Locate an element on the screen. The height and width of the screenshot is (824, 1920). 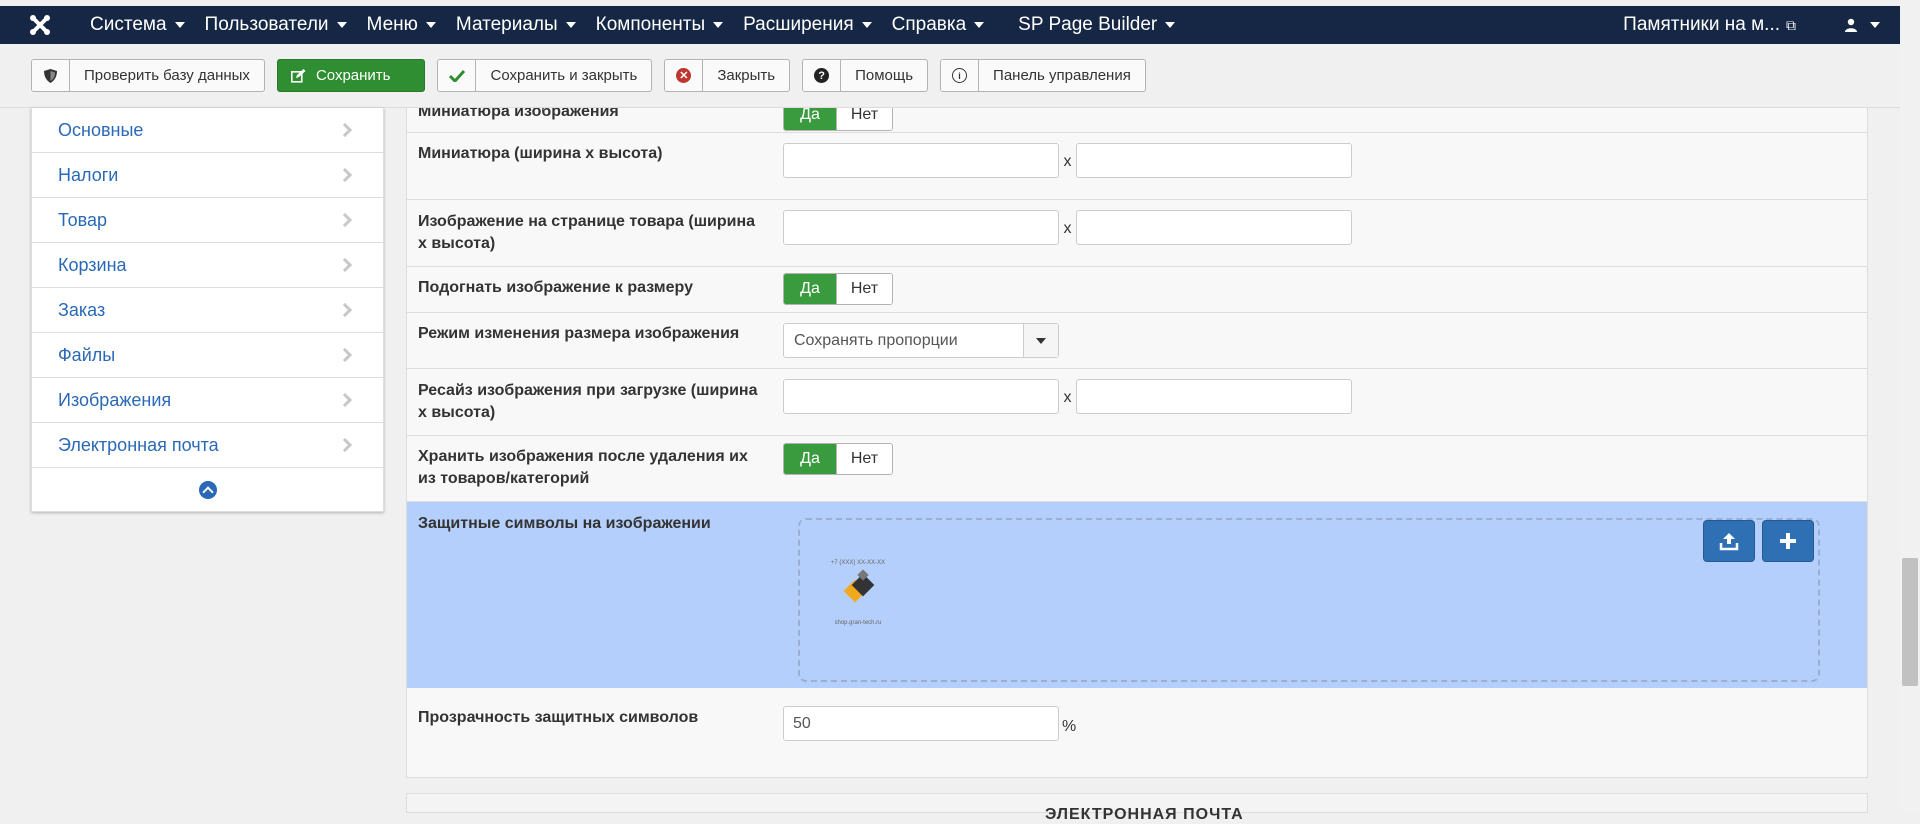
fit-image-toggle: Да Нет is located at coordinates (838, 289).